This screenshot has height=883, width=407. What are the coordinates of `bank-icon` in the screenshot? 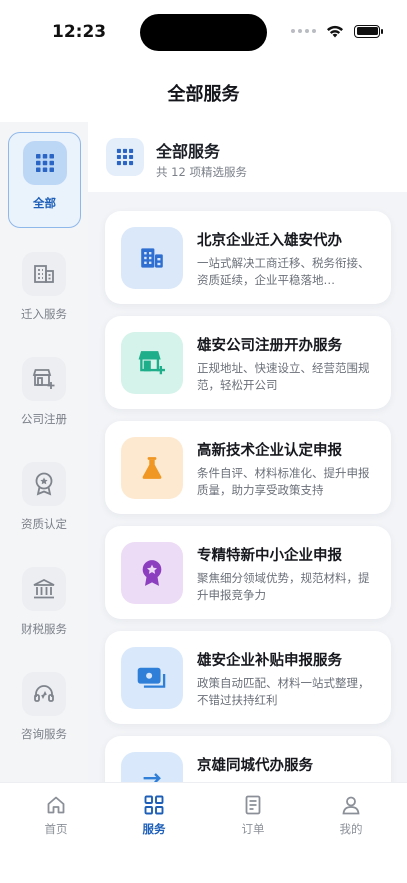 It's located at (44, 589).